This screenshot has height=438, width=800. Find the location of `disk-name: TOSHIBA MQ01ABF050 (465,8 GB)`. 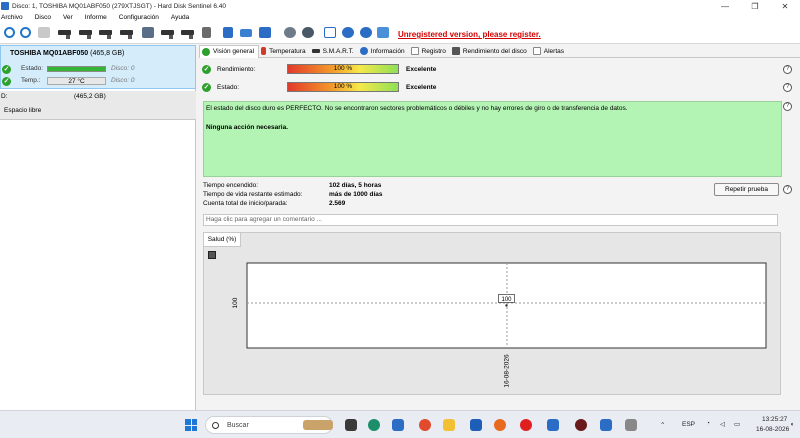

disk-name: TOSHIBA MQ01ABF050 (465,8 GB) is located at coordinates (67, 53).